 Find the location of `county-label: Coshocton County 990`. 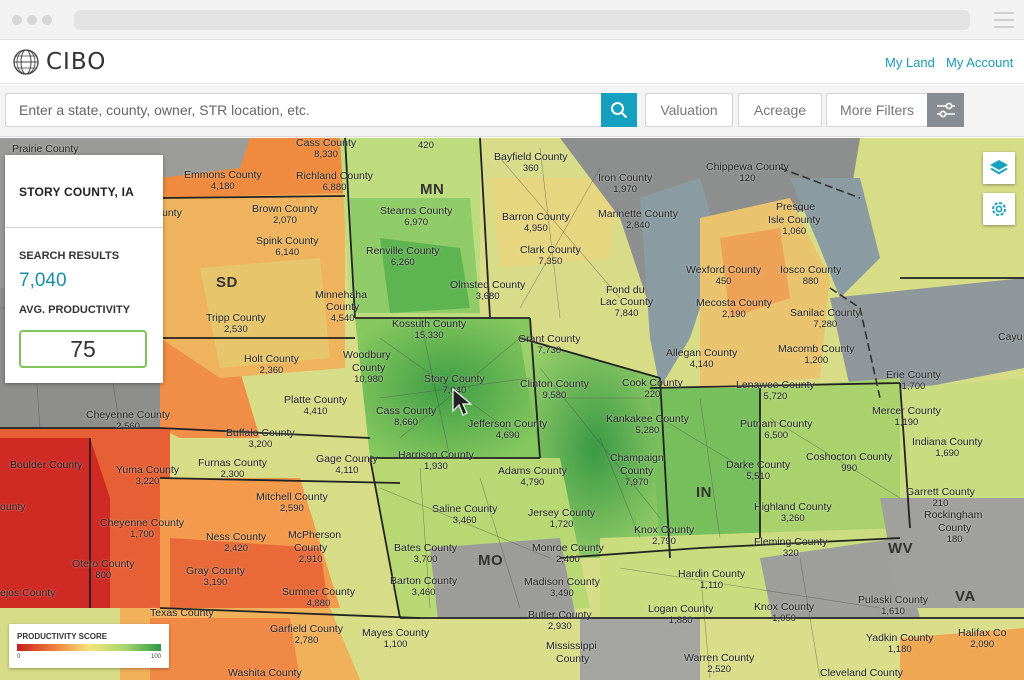

county-label: Coshocton County 990 is located at coordinates (849, 463).